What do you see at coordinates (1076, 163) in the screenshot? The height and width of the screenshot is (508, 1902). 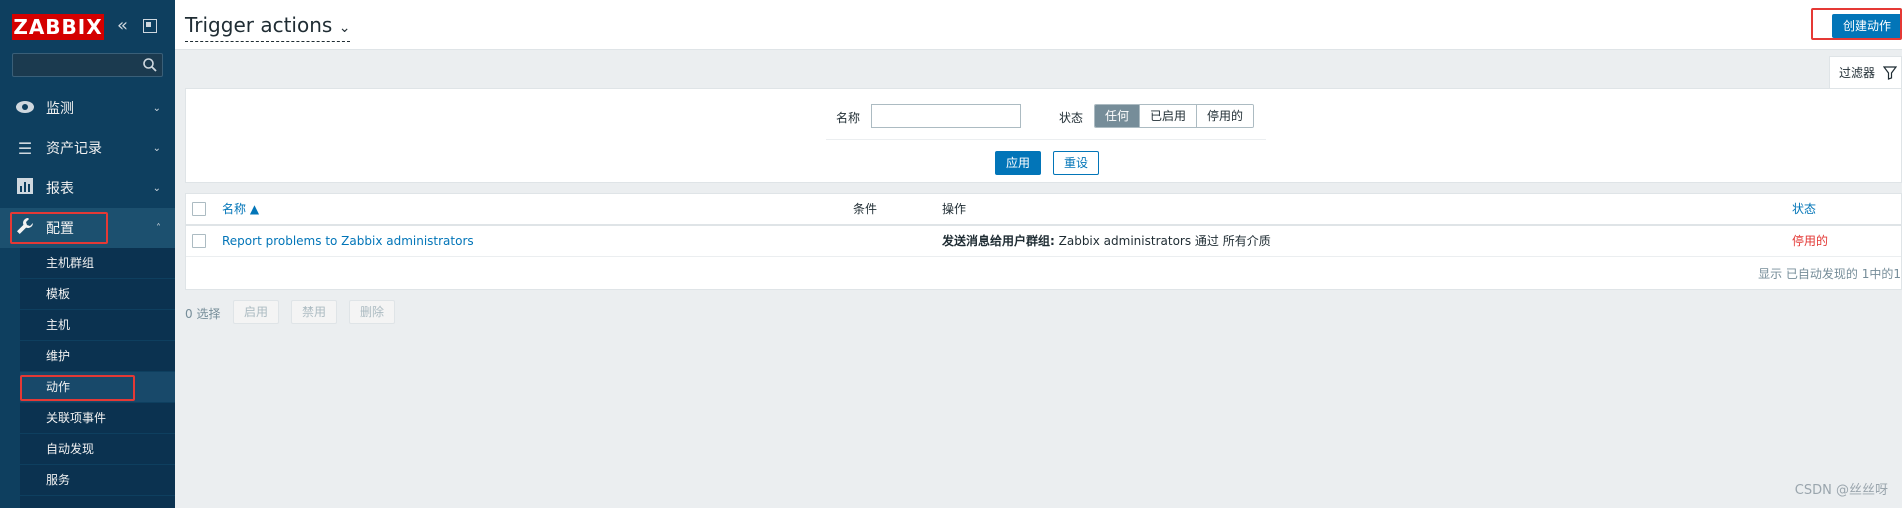 I see `reset-button: 重设` at bounding box center [1076, 163].